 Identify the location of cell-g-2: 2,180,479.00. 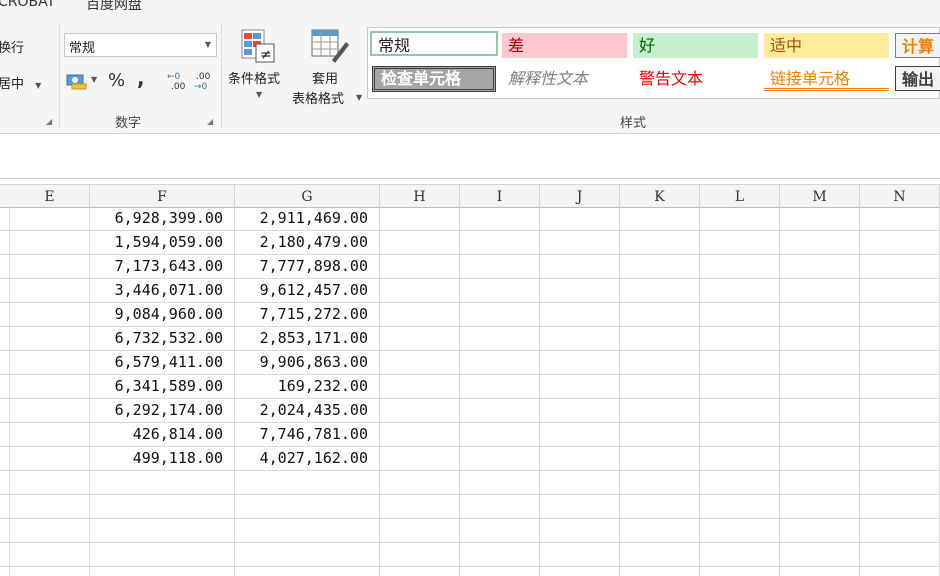
(307, 243).